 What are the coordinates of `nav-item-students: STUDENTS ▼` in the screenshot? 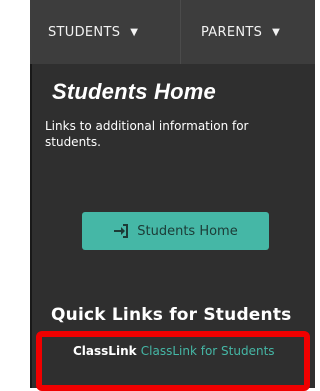 It's located at (105, 32).